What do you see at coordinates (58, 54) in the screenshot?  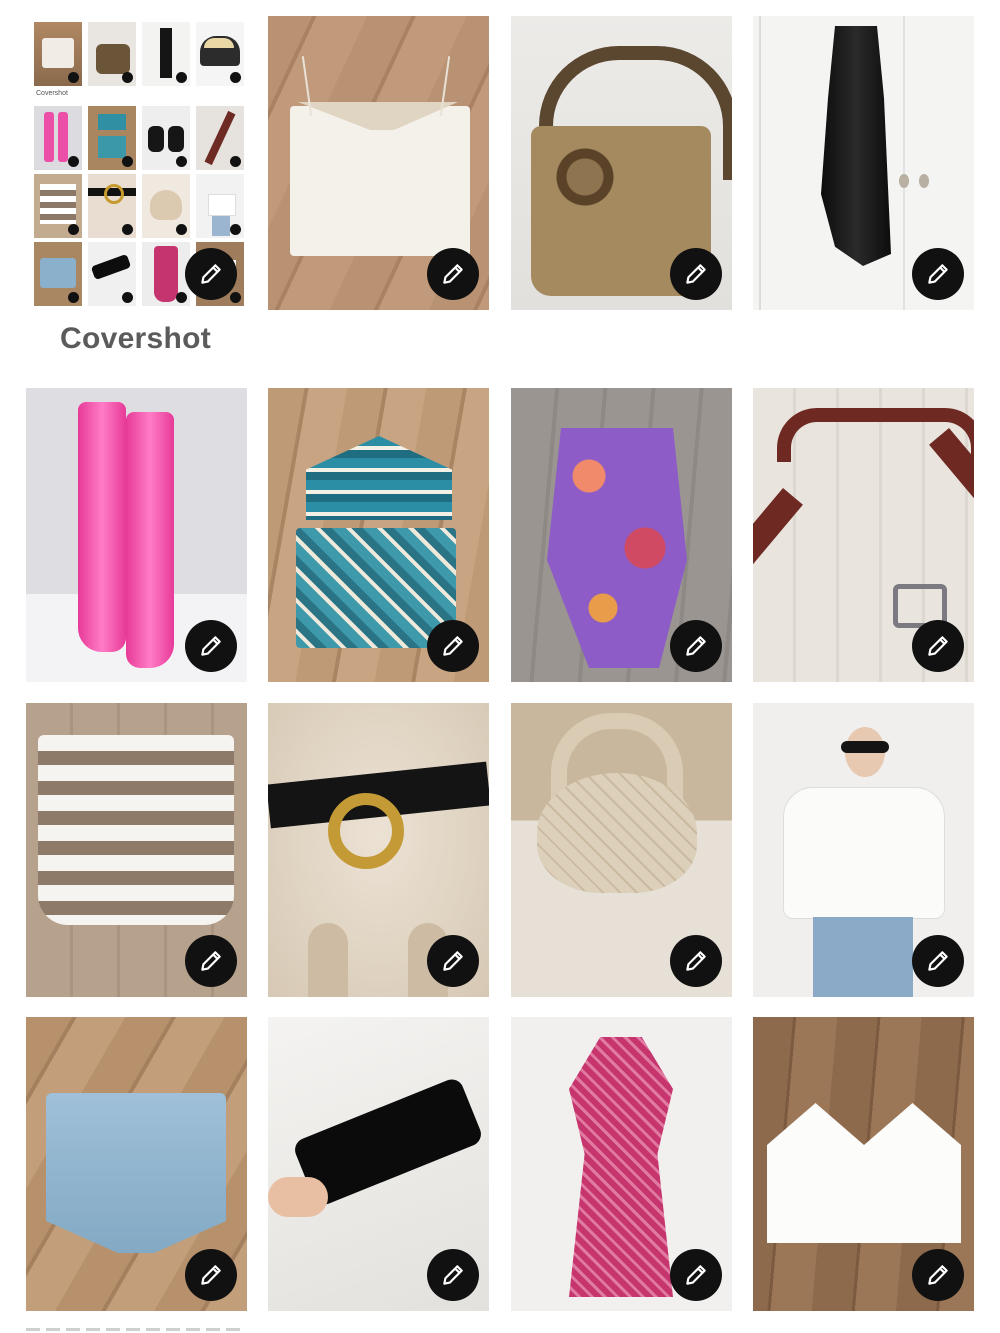 I see `collage-thumb-camisole` at bounding box center [58, 54].